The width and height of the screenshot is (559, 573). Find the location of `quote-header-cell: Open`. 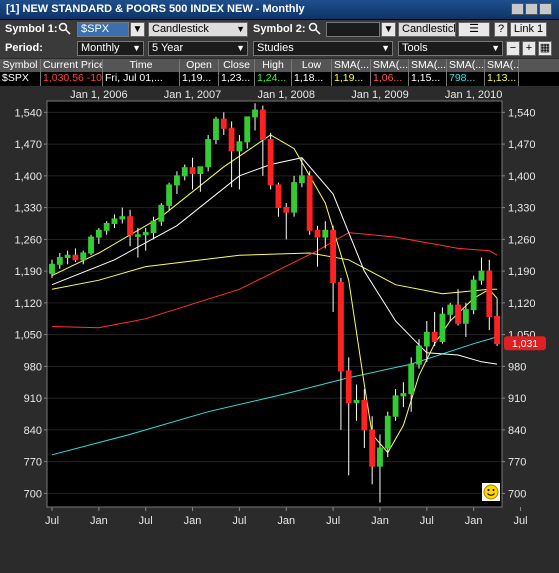

quote-header-cell: Open is located at coordinates (199, 65).